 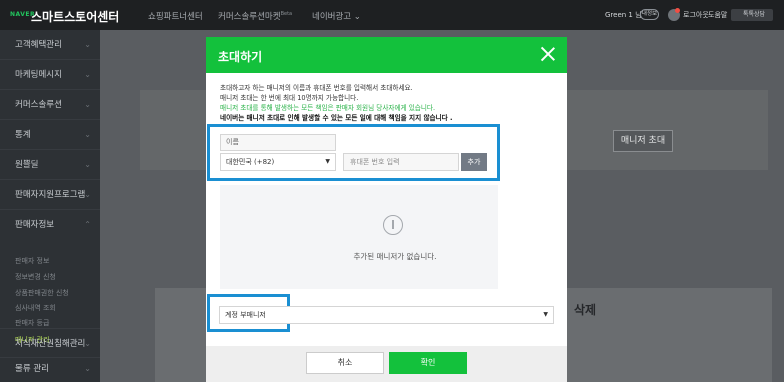 What do you see at coordinates (345, 363) in the screenshot?
I see `cancel-button: 취소` at bounding box center [345, 363].